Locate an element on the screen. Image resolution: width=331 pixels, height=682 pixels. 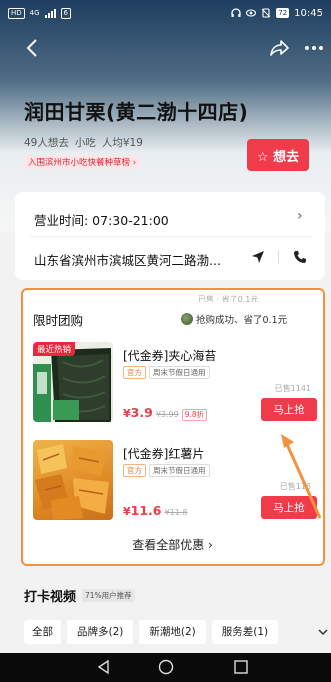
filter-poor-service: 服务差(1) is located at coordinates (245, 632).